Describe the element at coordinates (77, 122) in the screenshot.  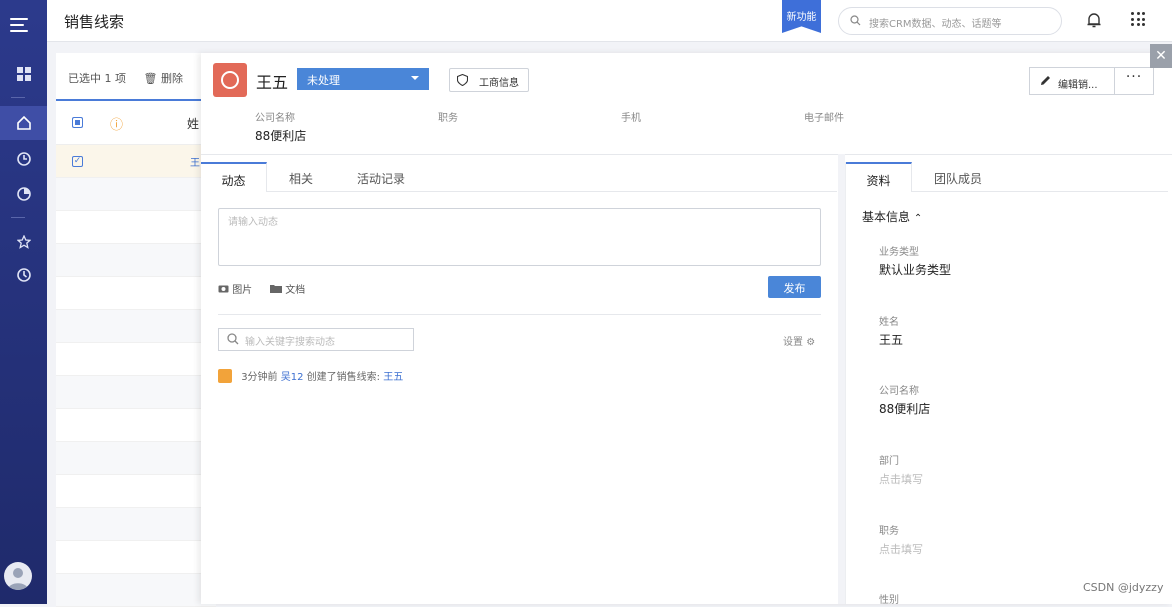
I see `select-all-checkbox` at that location.